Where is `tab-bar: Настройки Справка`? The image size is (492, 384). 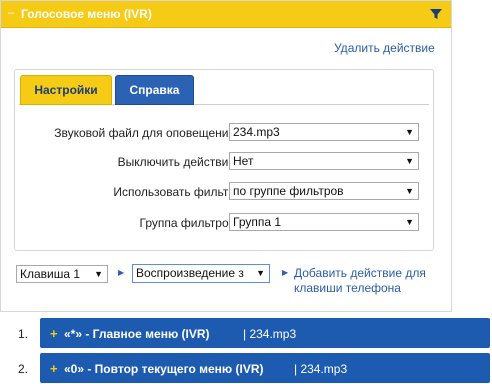
tab-bar: Настройки Справка is located at coordinates (224, 90).